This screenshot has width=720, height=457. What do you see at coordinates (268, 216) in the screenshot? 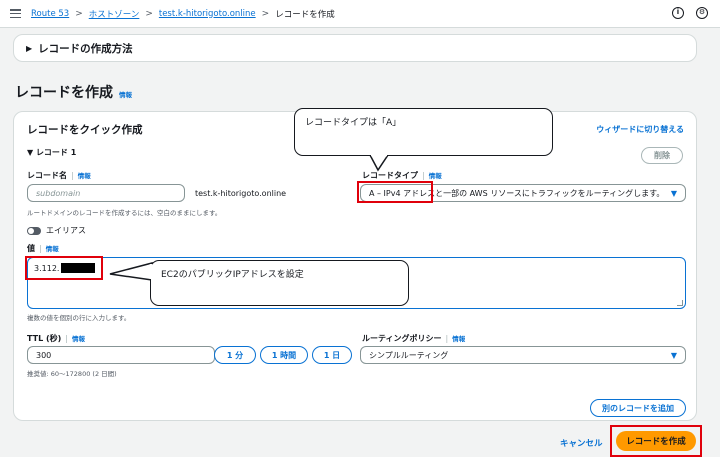
I see `callout-pointer-joins` at bounding box center [268, 216].